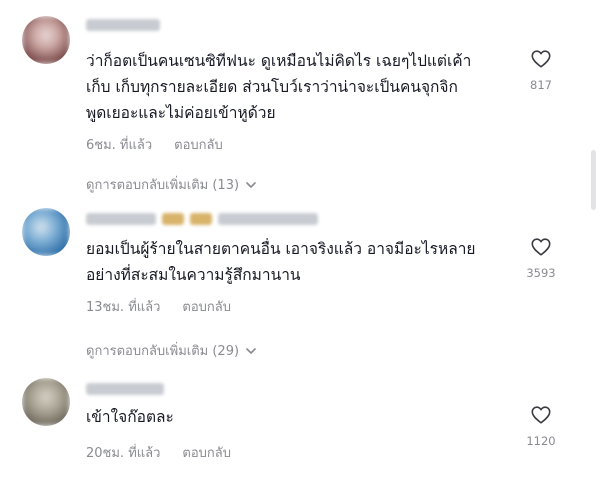 The width and height of the screenshot is (600, 483). Describe the element at coordinates (541, 426) in the screenshot. I see `like-button: 1120` at that location.